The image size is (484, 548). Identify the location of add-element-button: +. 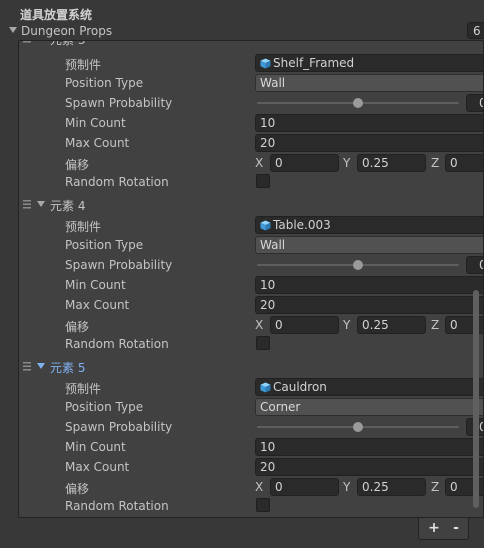
(434, 528).